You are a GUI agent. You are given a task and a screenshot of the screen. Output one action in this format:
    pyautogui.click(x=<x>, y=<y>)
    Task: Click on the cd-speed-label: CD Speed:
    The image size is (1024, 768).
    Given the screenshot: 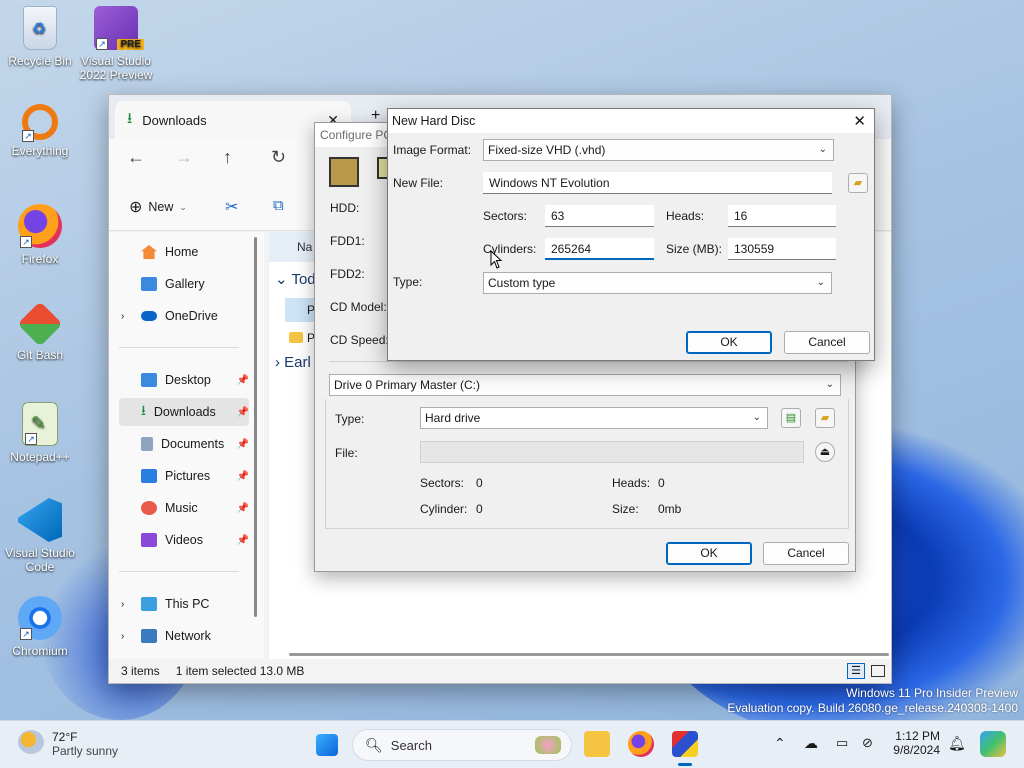 What is the action you would take?
    pyautogui.click(x=359, y=340)
    